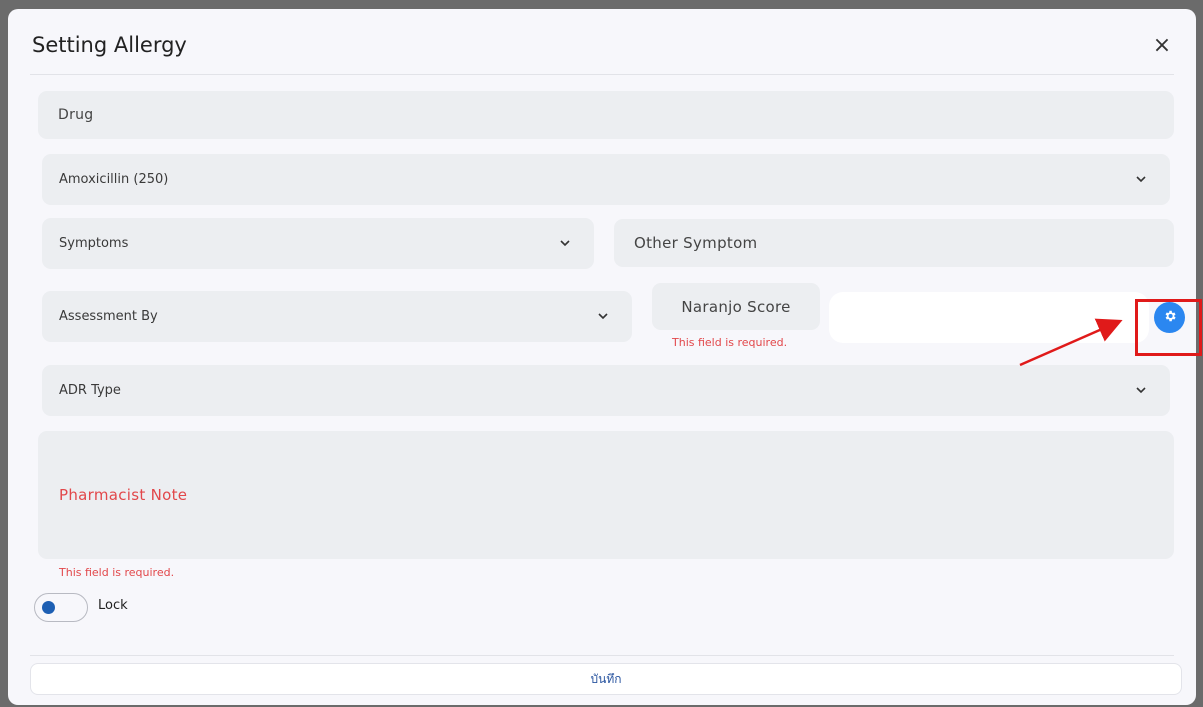 This screenshot has height=707, width=1203. What do you see at coordinates (602, 74) in the screenshot?
I see `header-divider` at bounding box center [602, 74].